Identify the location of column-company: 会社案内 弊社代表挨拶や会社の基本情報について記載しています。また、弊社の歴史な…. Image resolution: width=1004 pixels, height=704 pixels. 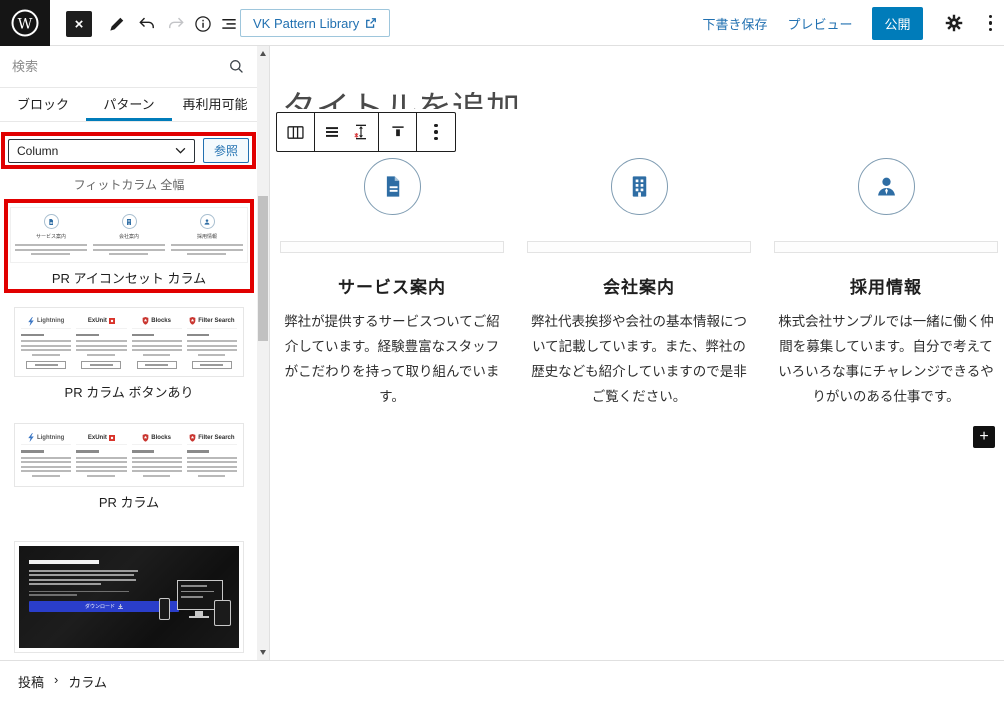
(639, 284).